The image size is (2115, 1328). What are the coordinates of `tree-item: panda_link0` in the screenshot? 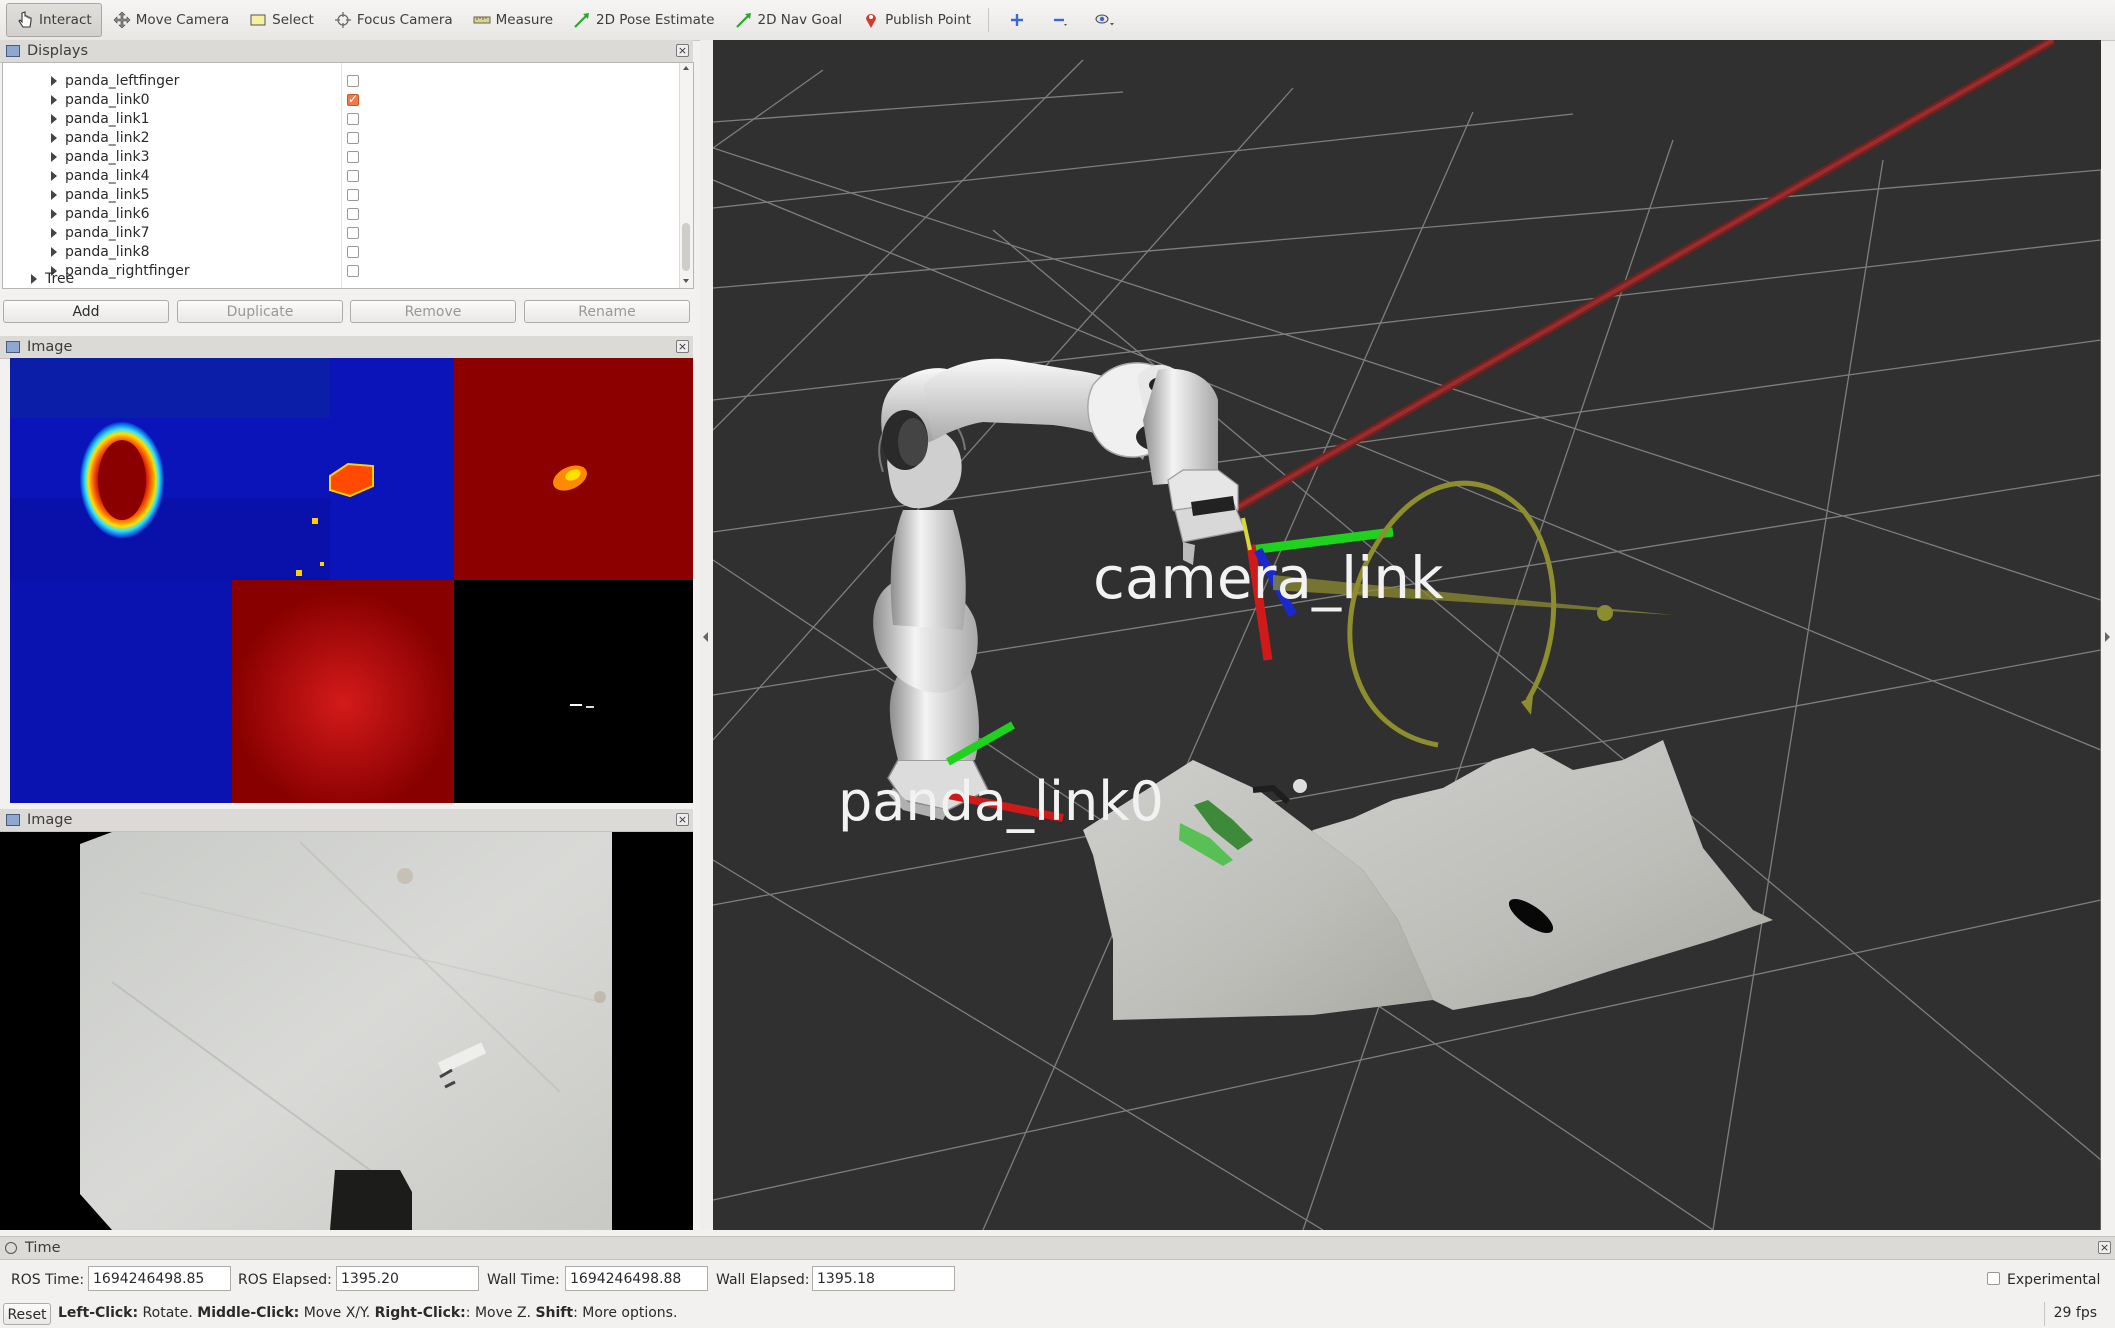 It's located at (348, 100).